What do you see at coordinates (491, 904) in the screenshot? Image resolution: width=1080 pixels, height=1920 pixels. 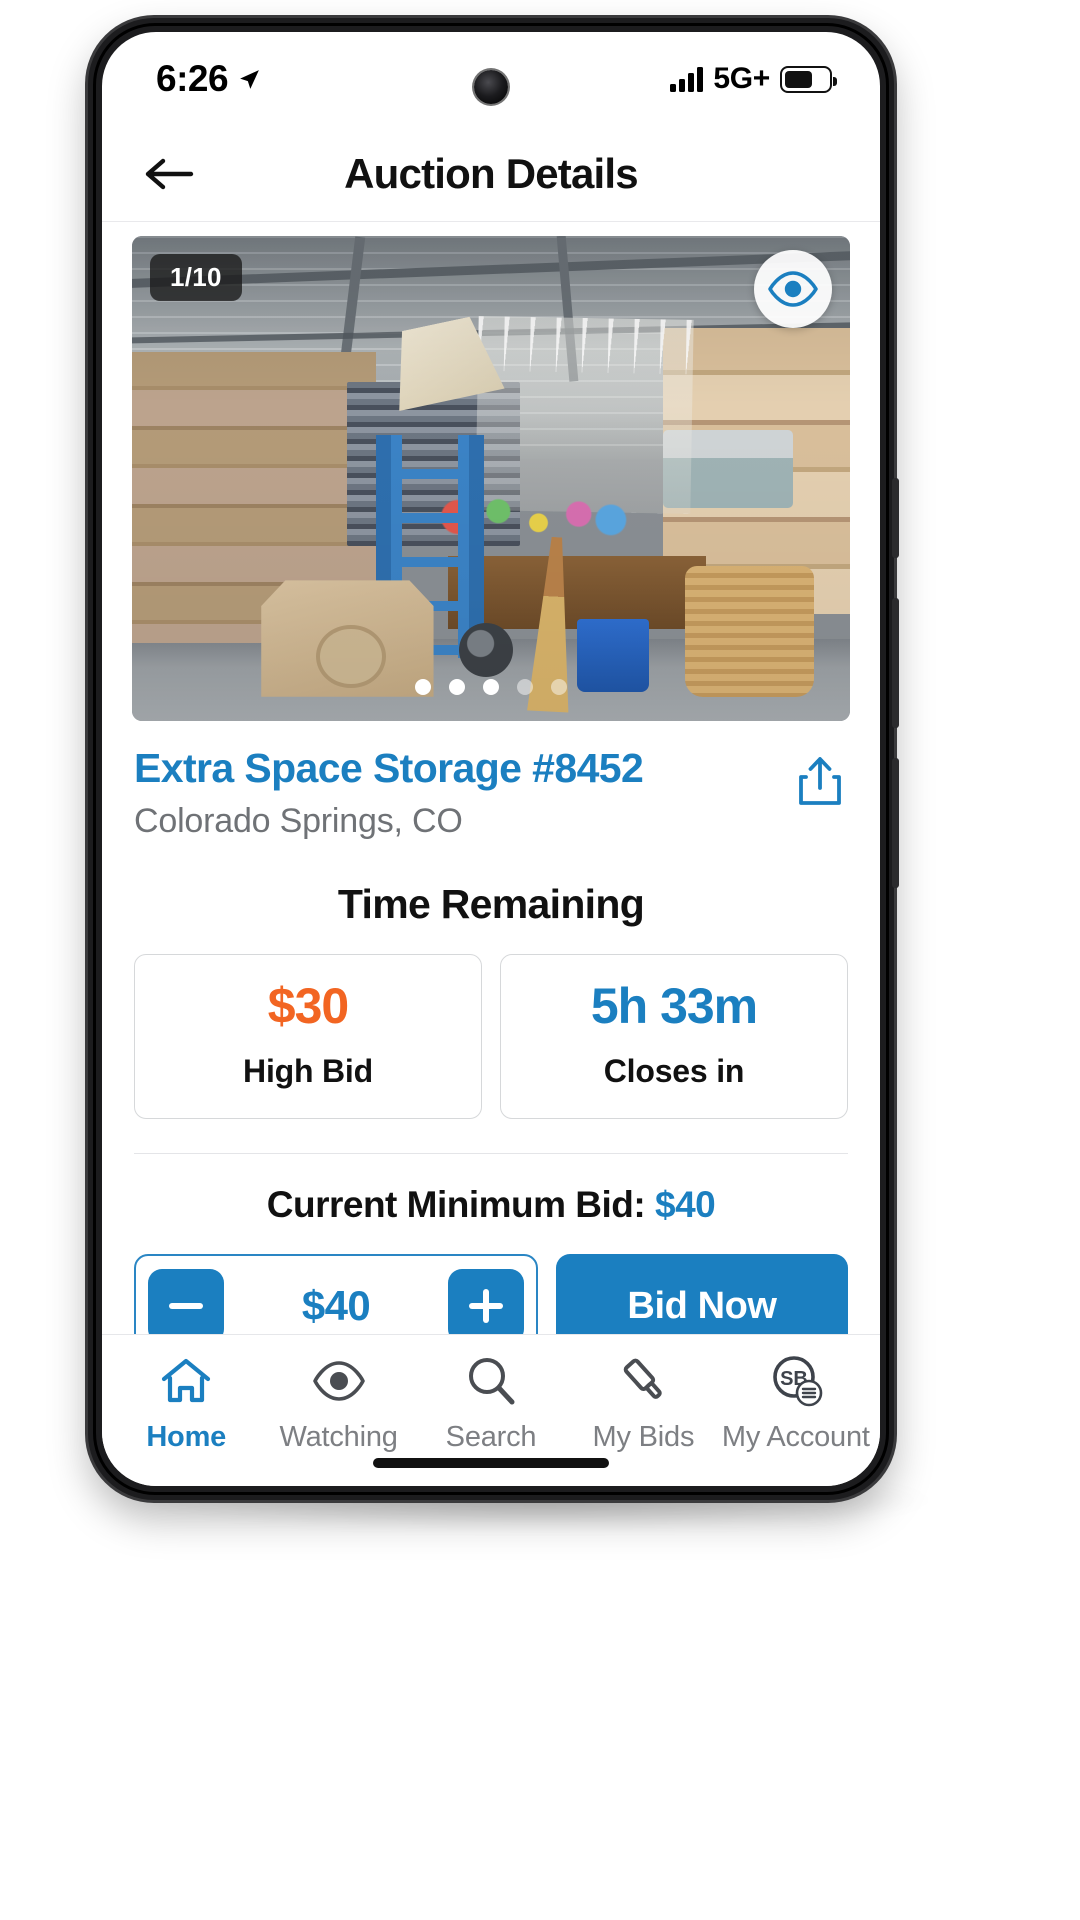 I see `time-remaining-heading: Time Remaining` at bounding box center [491, 904].